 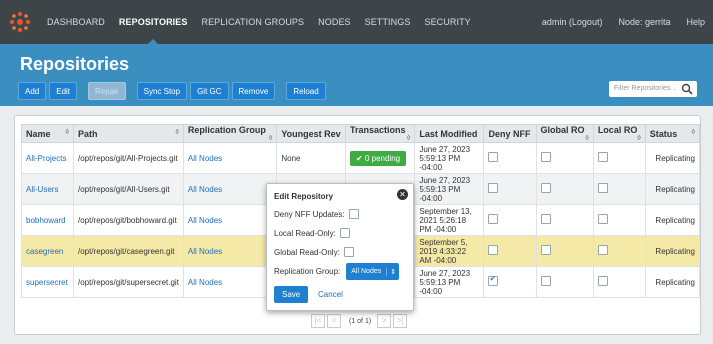 What do you see at coordinates (695, 22) in the screenshot?
I see `help-link: Help` at bounding box center [695, 22].